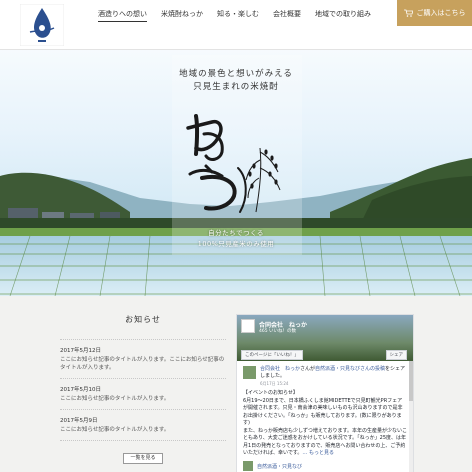 The image size is (472, 472). I want to click on news-date: 2017年5月12日, so click(80, 351).